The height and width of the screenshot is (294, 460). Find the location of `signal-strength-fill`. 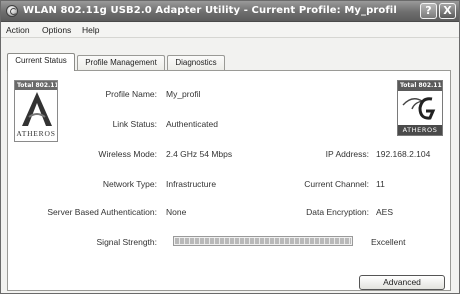

signal-strength-fill is located at coordinates (263, 241).